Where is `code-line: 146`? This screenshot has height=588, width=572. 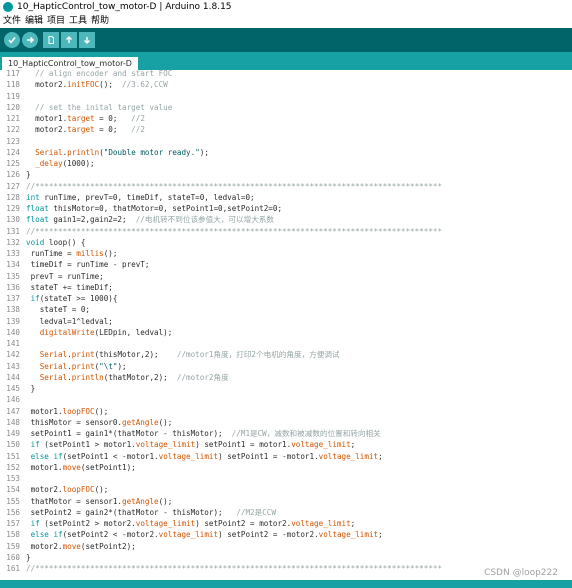 code-line: 146 is located at coordinates (286, 399).